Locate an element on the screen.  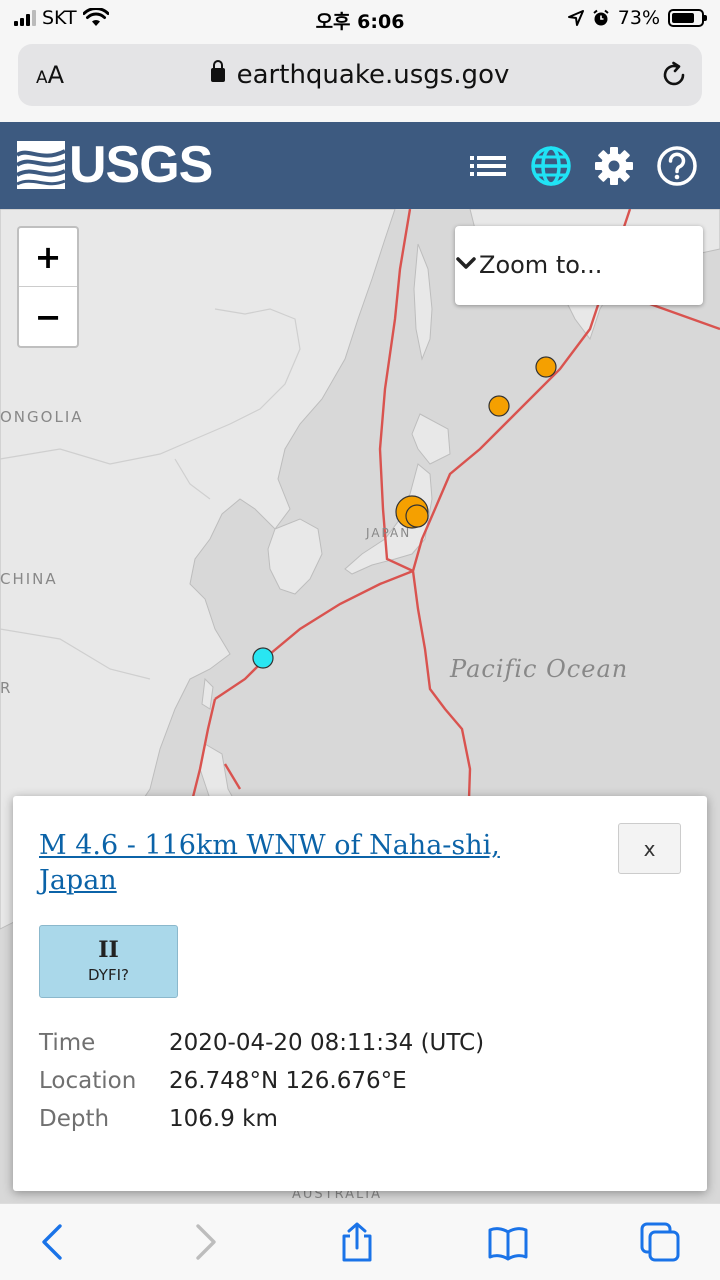
alarm-icon is located at coordinates (601, 17).